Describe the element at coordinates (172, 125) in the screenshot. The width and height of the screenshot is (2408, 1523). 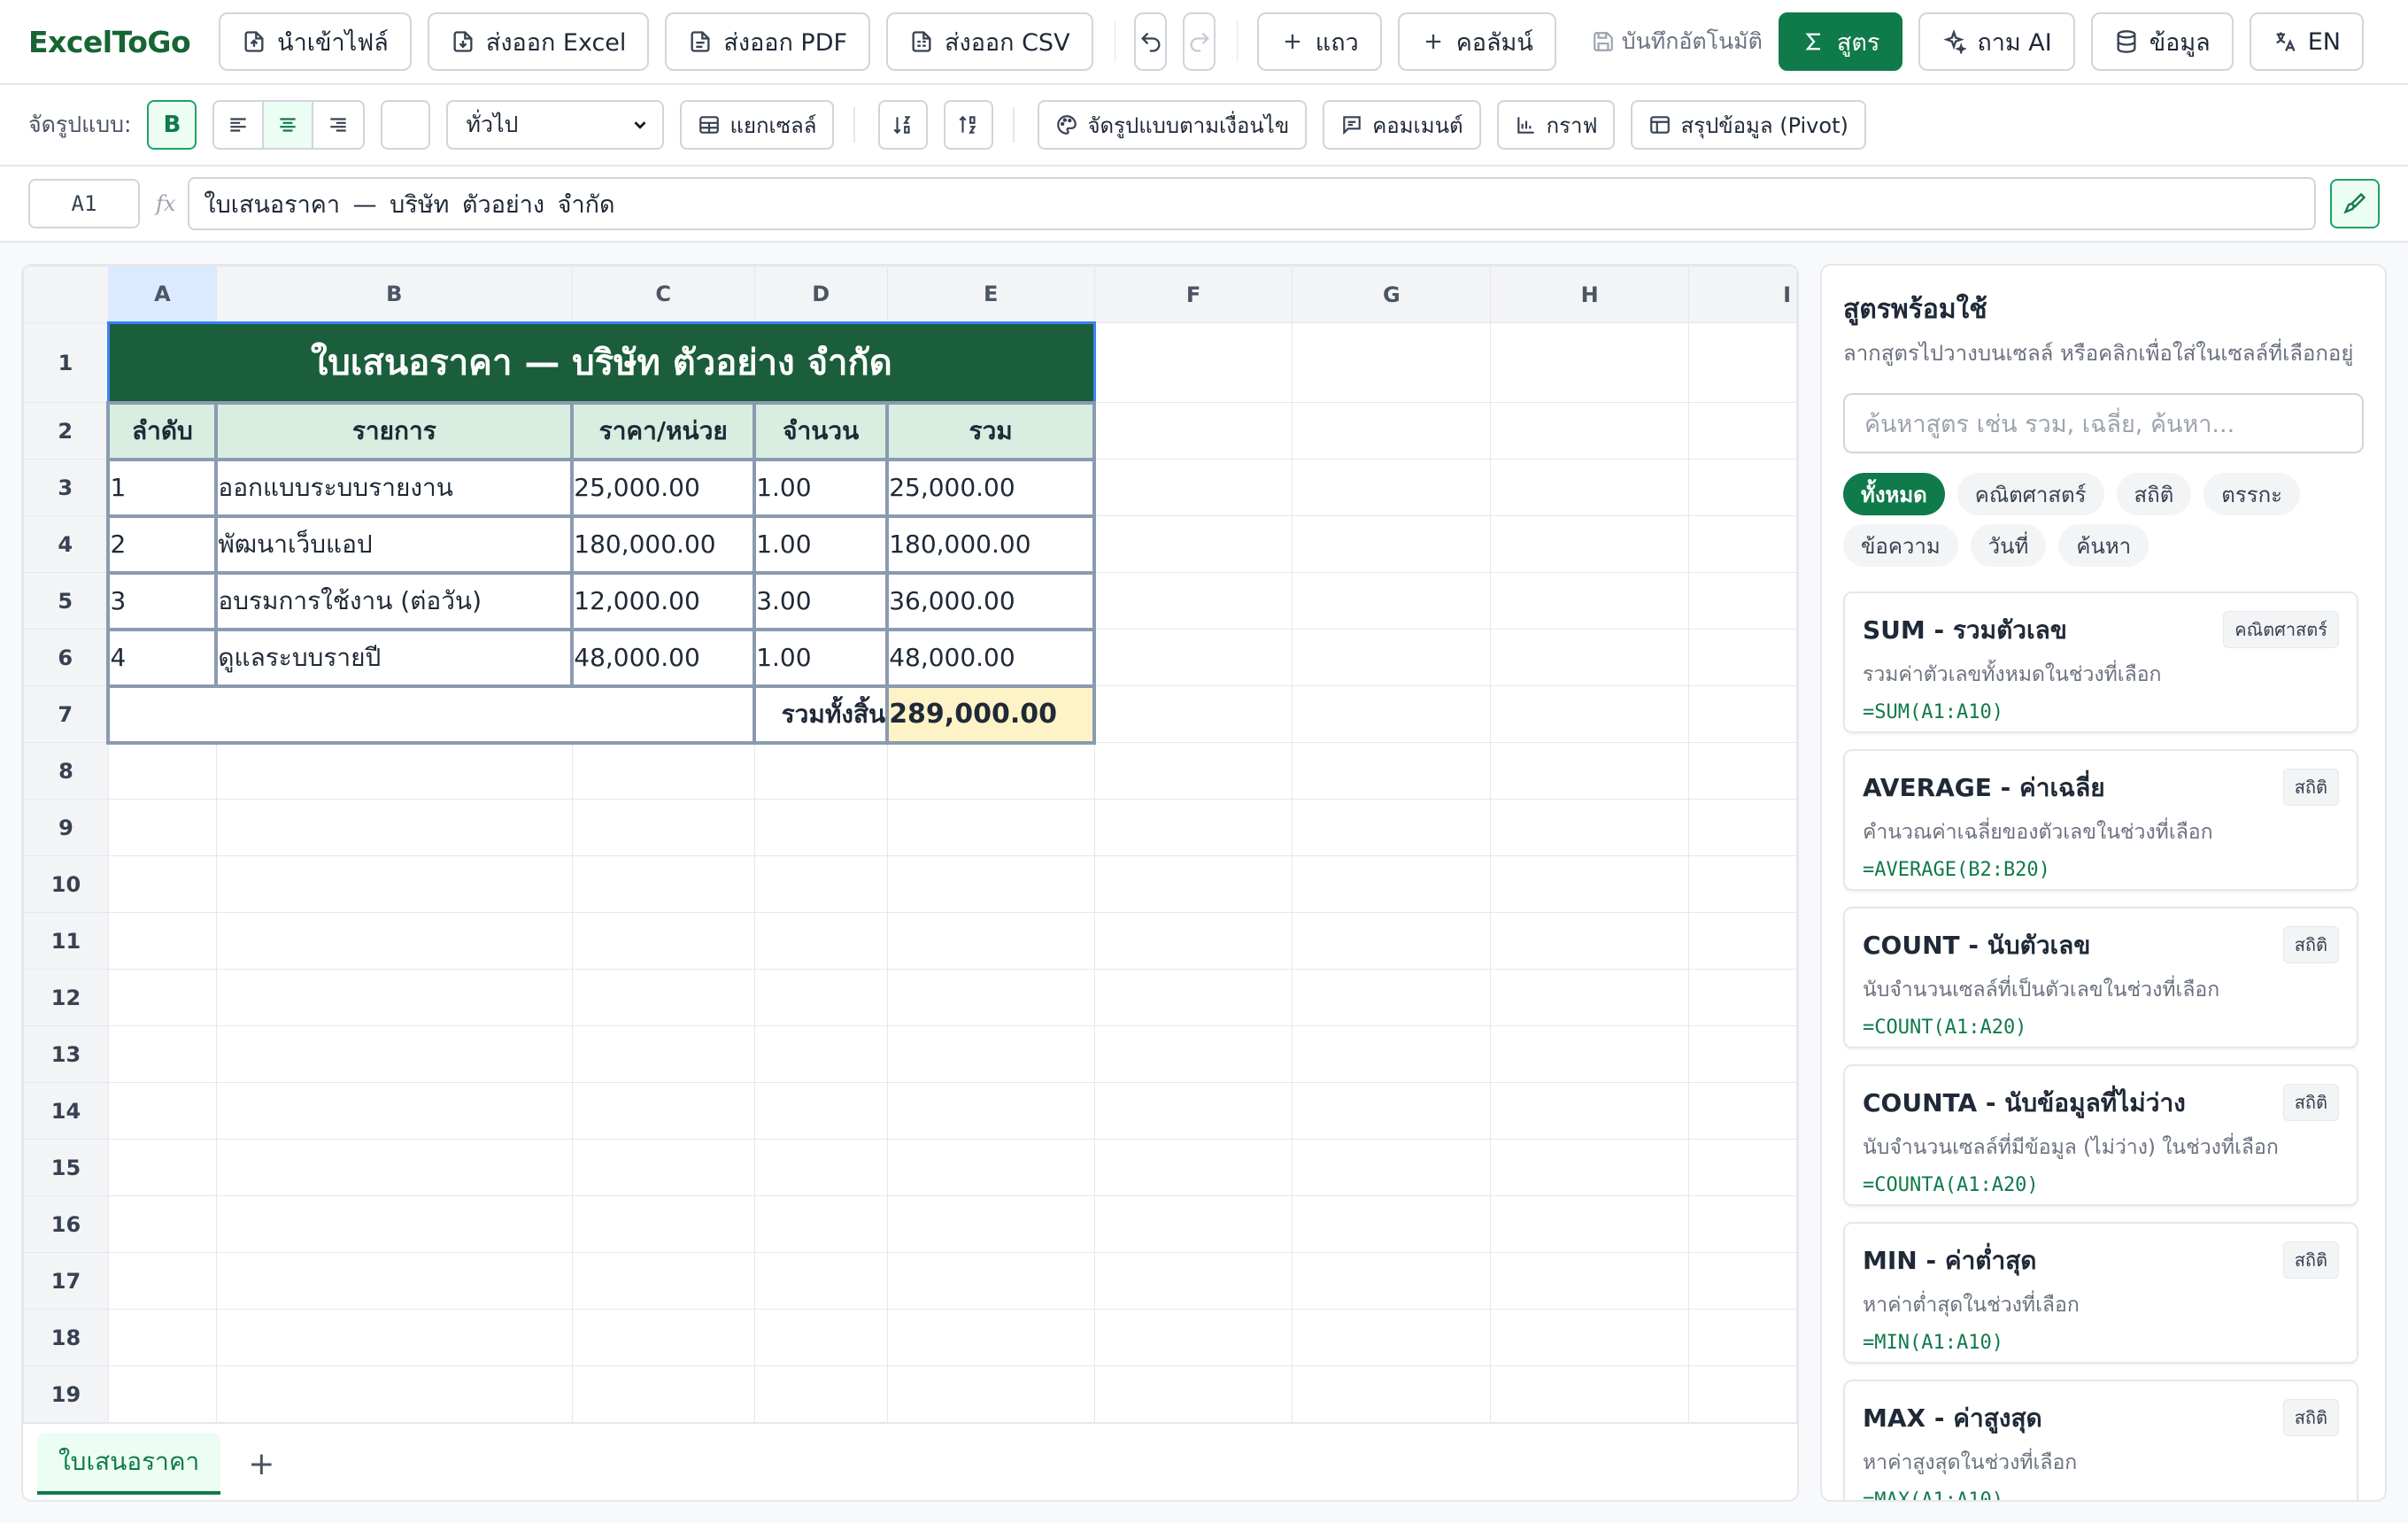
I see `bold-button: B` at that location.